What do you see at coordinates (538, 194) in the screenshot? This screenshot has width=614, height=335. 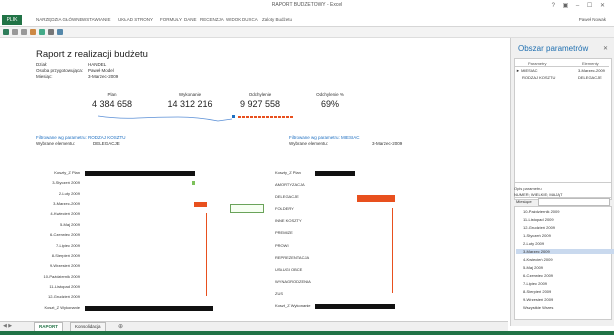 I see `param-description-value: NUMER; WIELKIE; MAJĄT` at bounding box center [538, 194].